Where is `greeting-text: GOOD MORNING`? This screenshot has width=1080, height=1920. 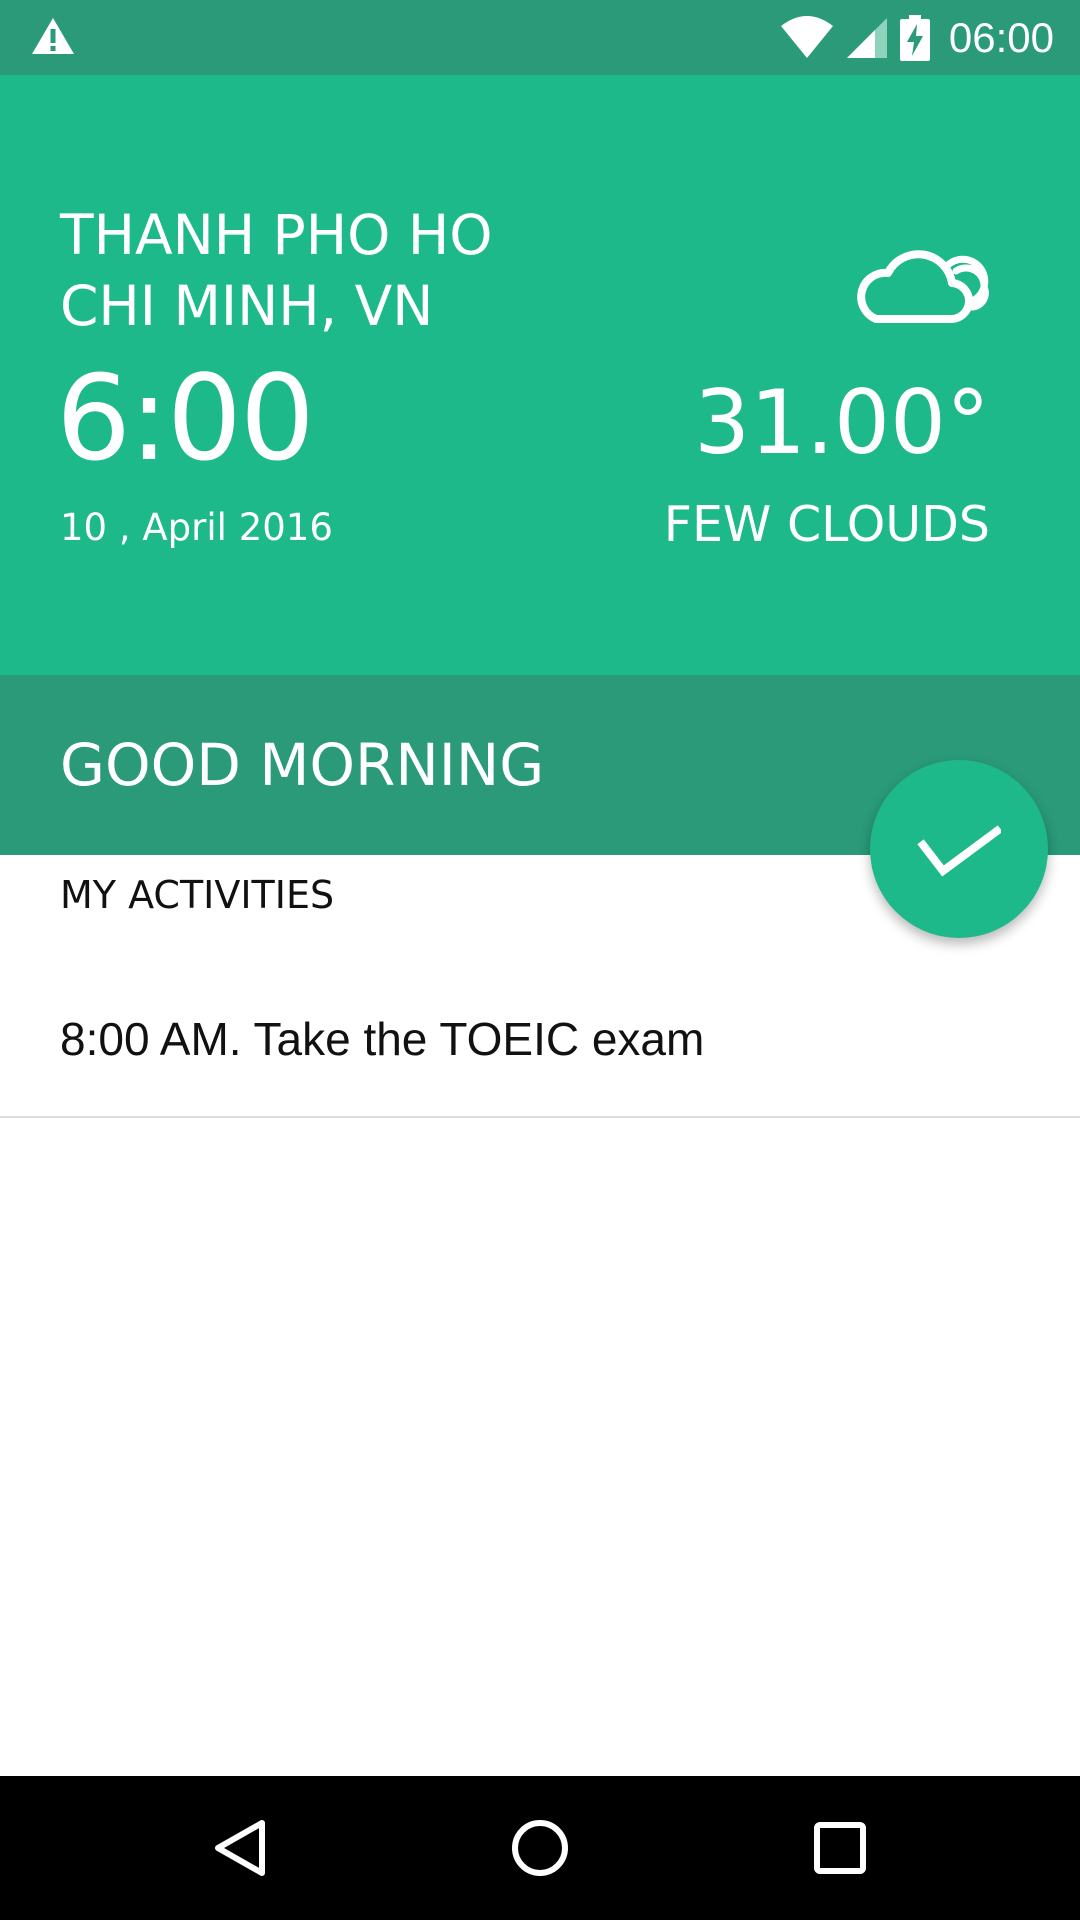 greeting-text: GOOD MORNING is located at coordinates (302, 765).